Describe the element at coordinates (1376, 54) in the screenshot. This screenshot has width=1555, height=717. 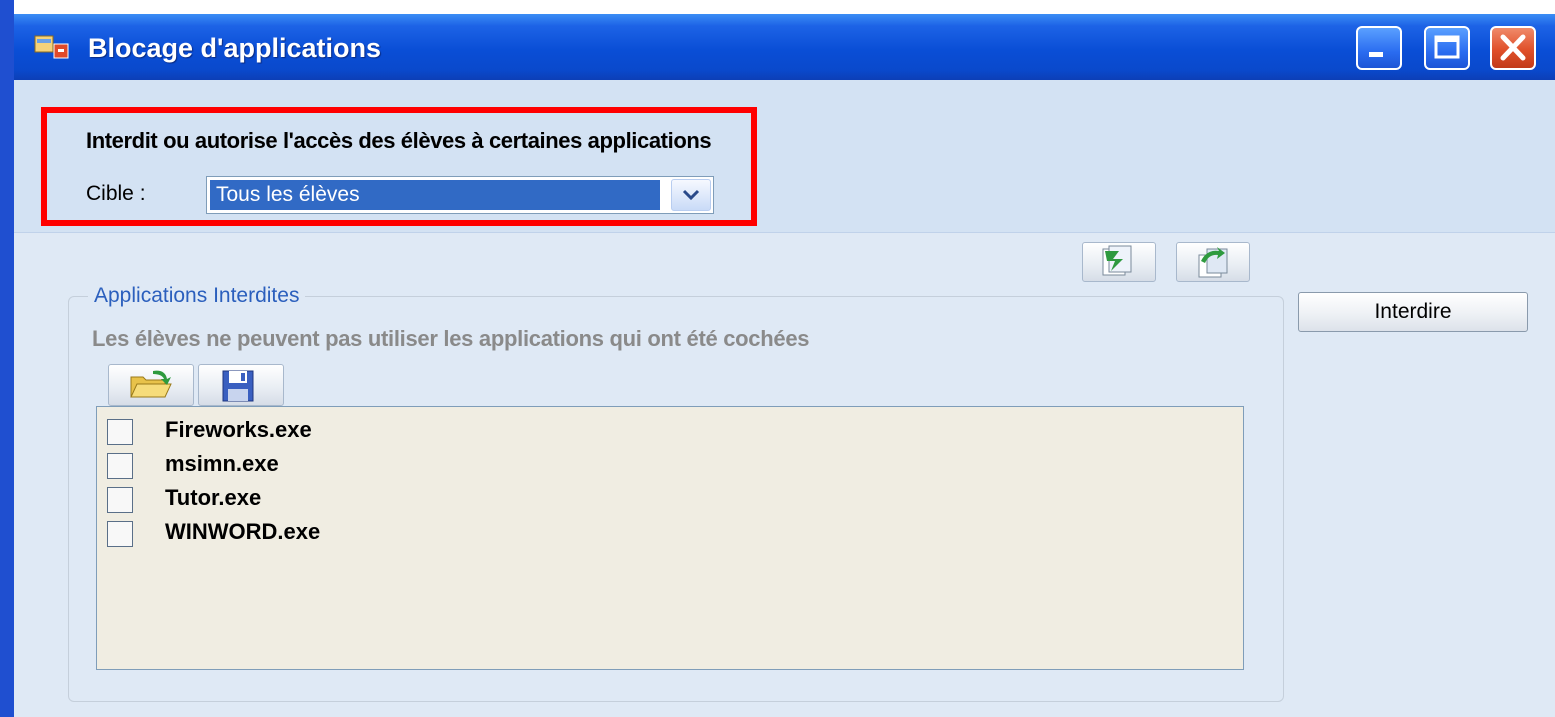
I see `minimize-icon` at that location.